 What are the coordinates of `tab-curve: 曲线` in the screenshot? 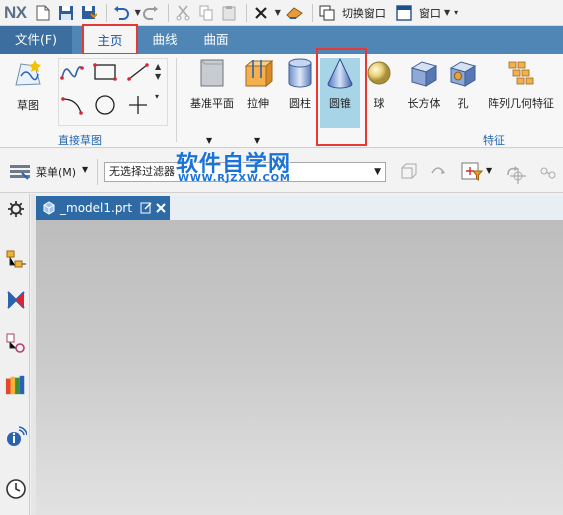 It's located at (165, 40).